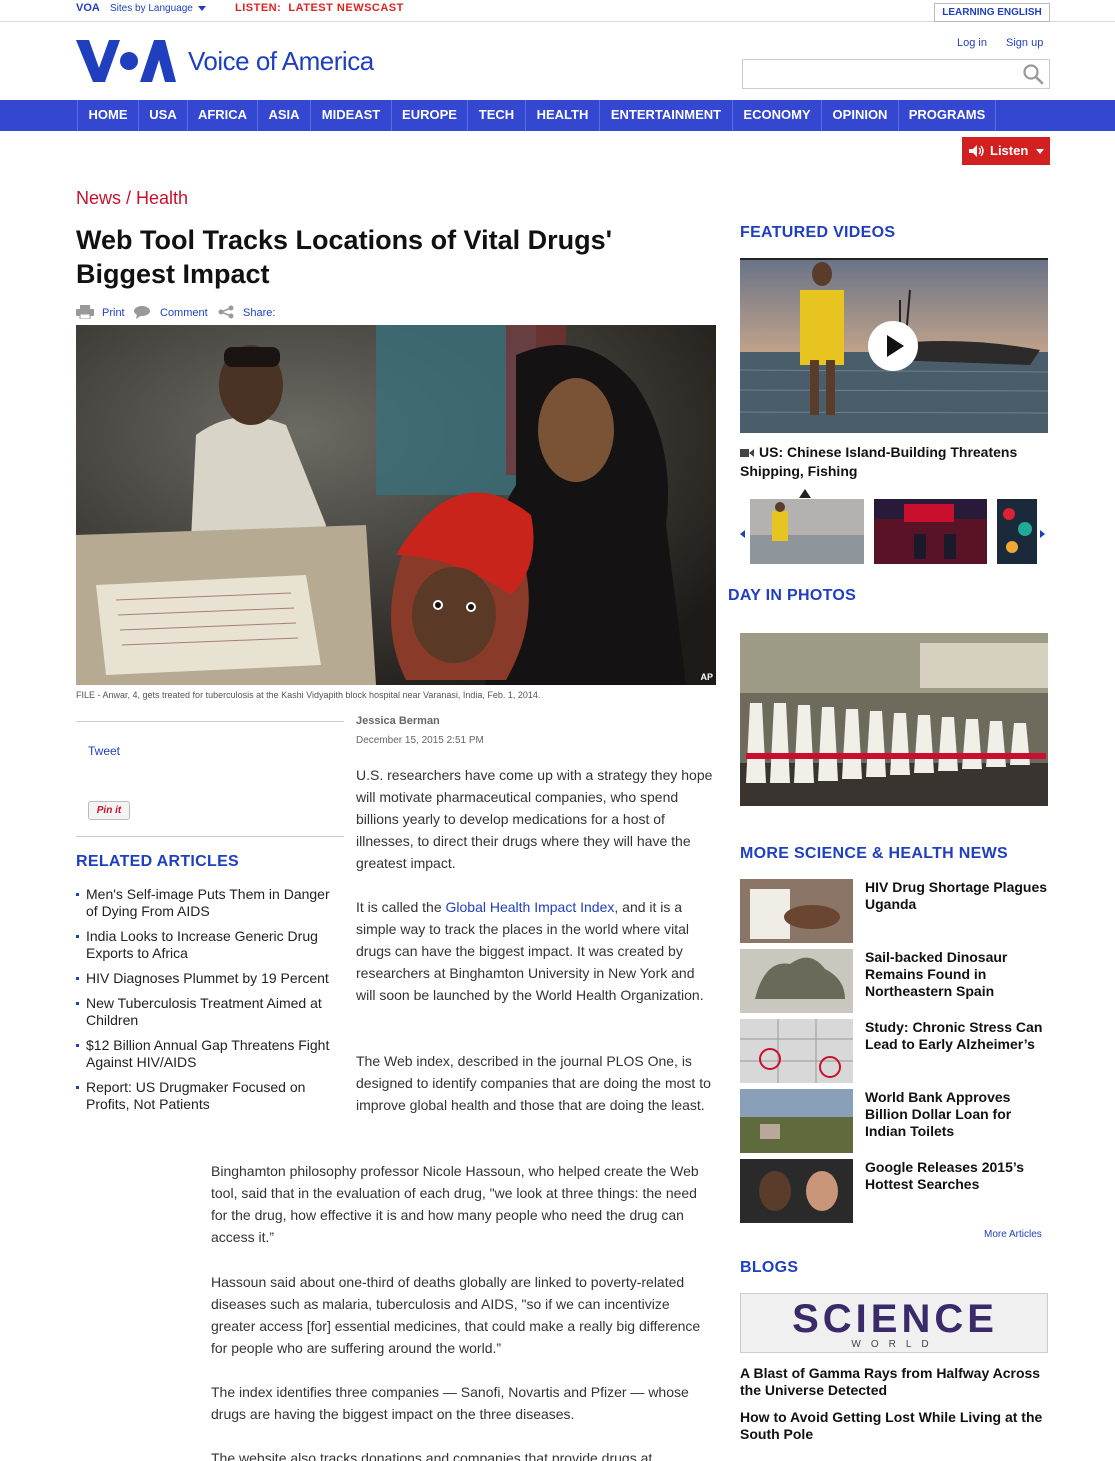 Image resolution: width=1115 pixels, height=1461 pixels. I want to click on news-list-item: HIV Drug Shortage Plagues Uganda, so click(895, 911).